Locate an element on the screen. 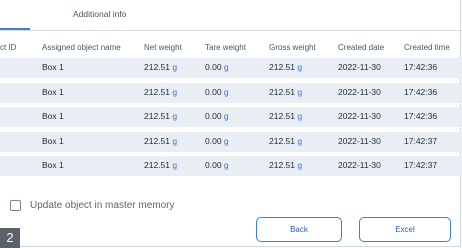 The height and width of the screenshot is (248, 462). header-gross-weight: Gross weight is located at coordinates (292, 47).